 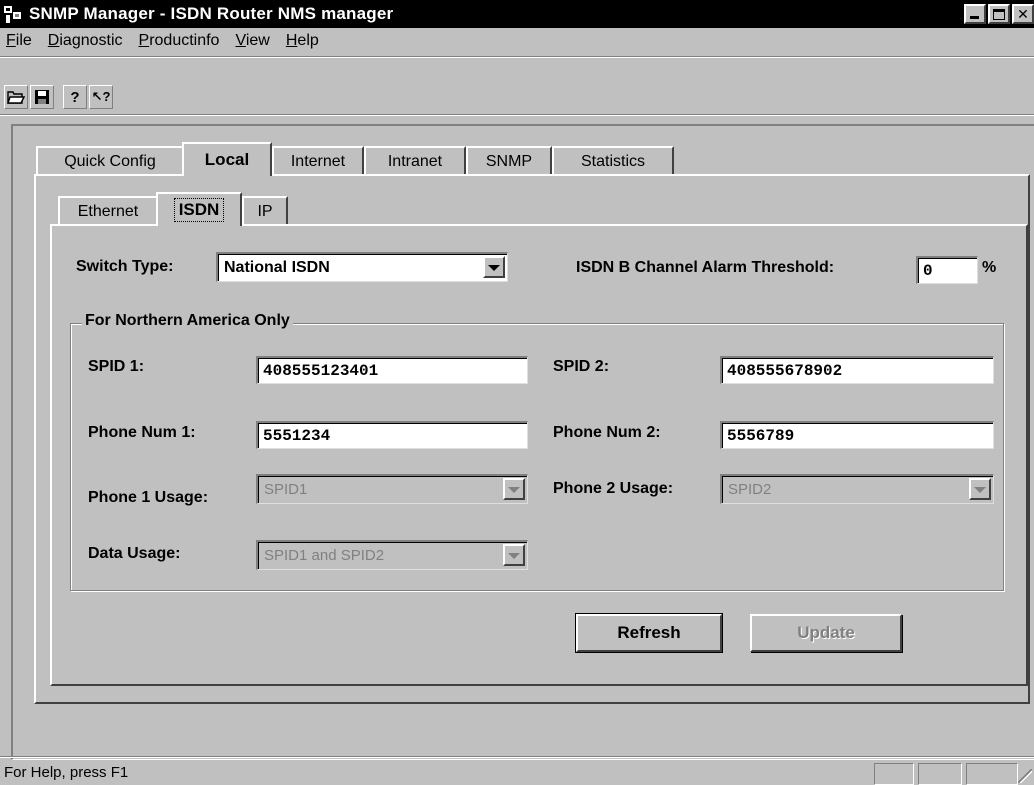 I want to click on statusbar-divider, so click(x=517, y=757).